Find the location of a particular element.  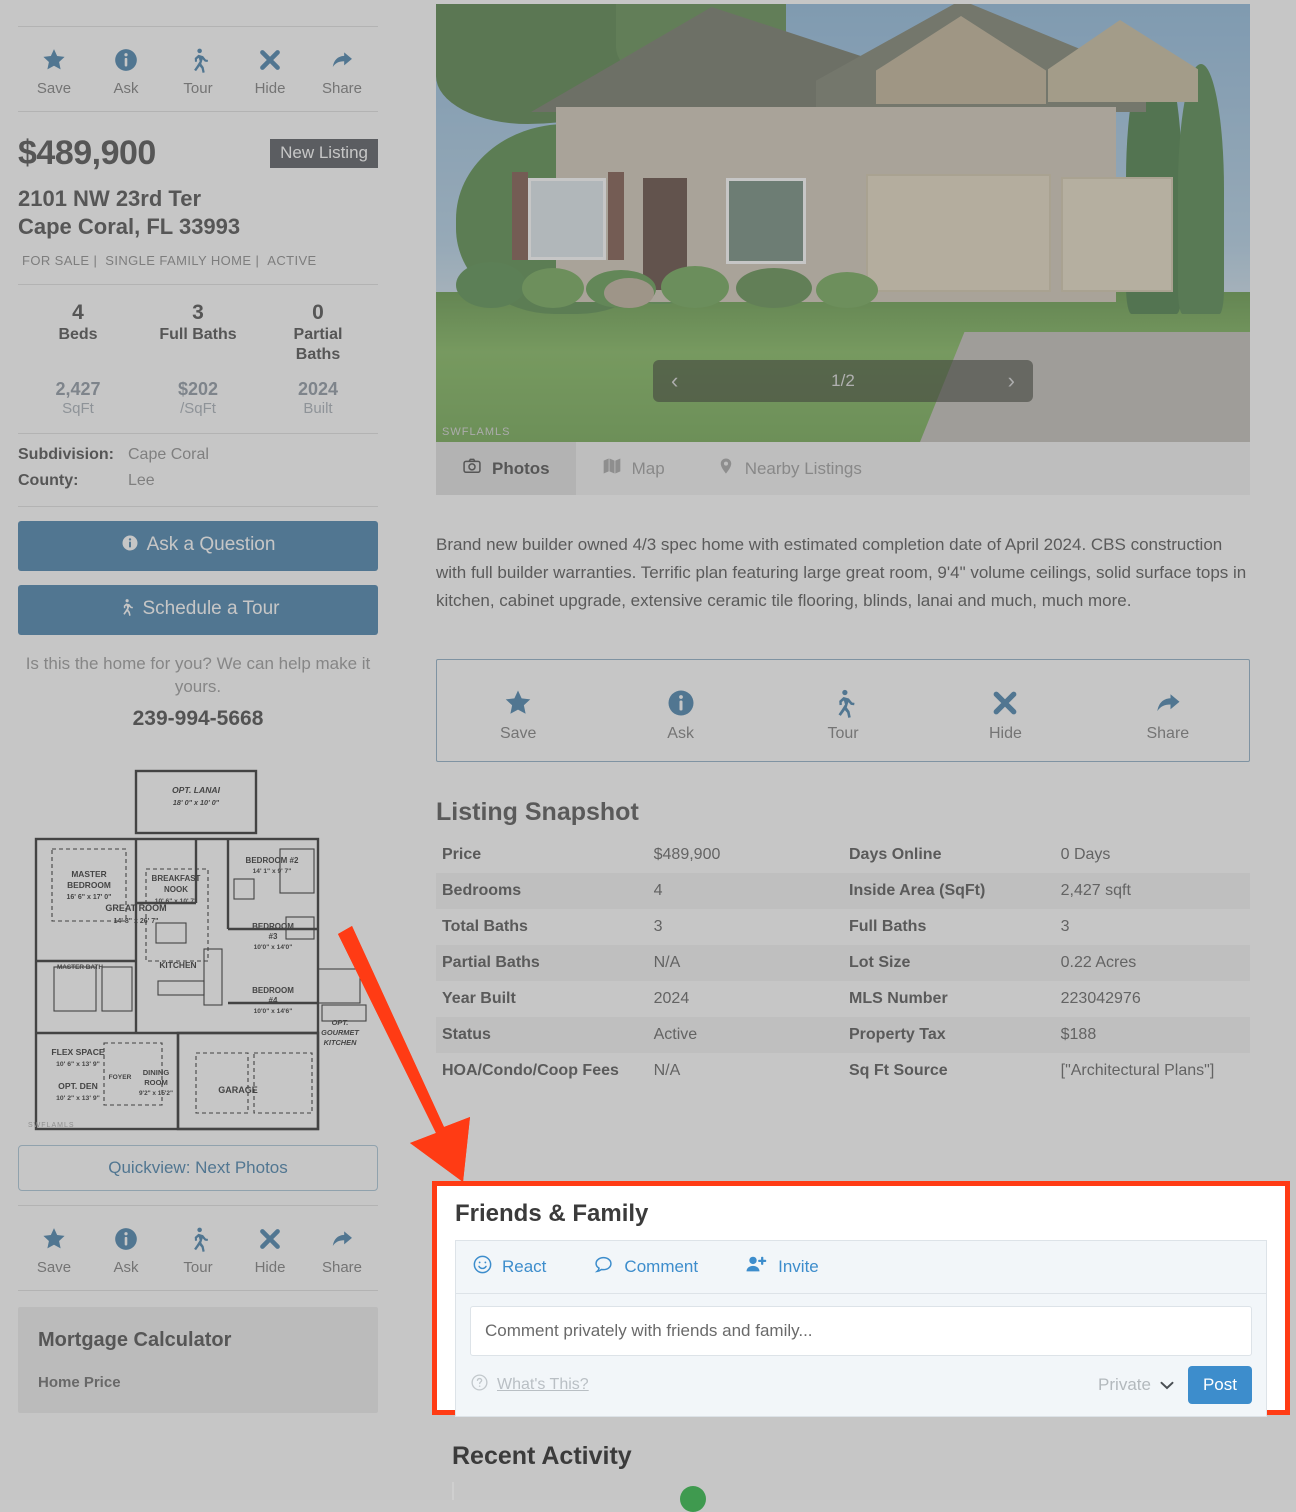

stat-label: Beds is located at coordinates (78, 335).